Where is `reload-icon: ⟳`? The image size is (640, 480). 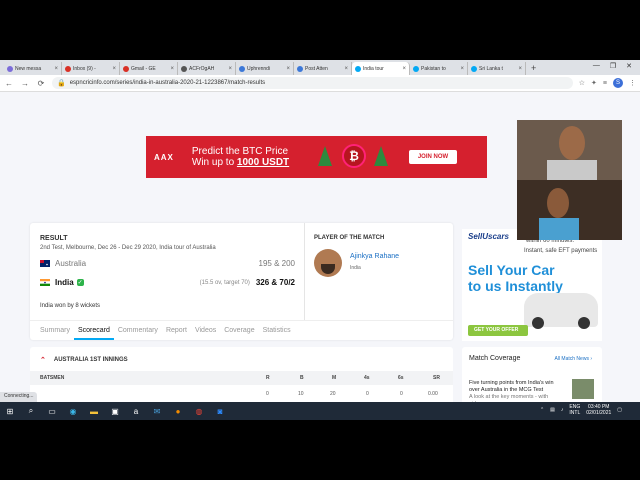 reload-icon: ⟳ is located at coordinates (41, 83).